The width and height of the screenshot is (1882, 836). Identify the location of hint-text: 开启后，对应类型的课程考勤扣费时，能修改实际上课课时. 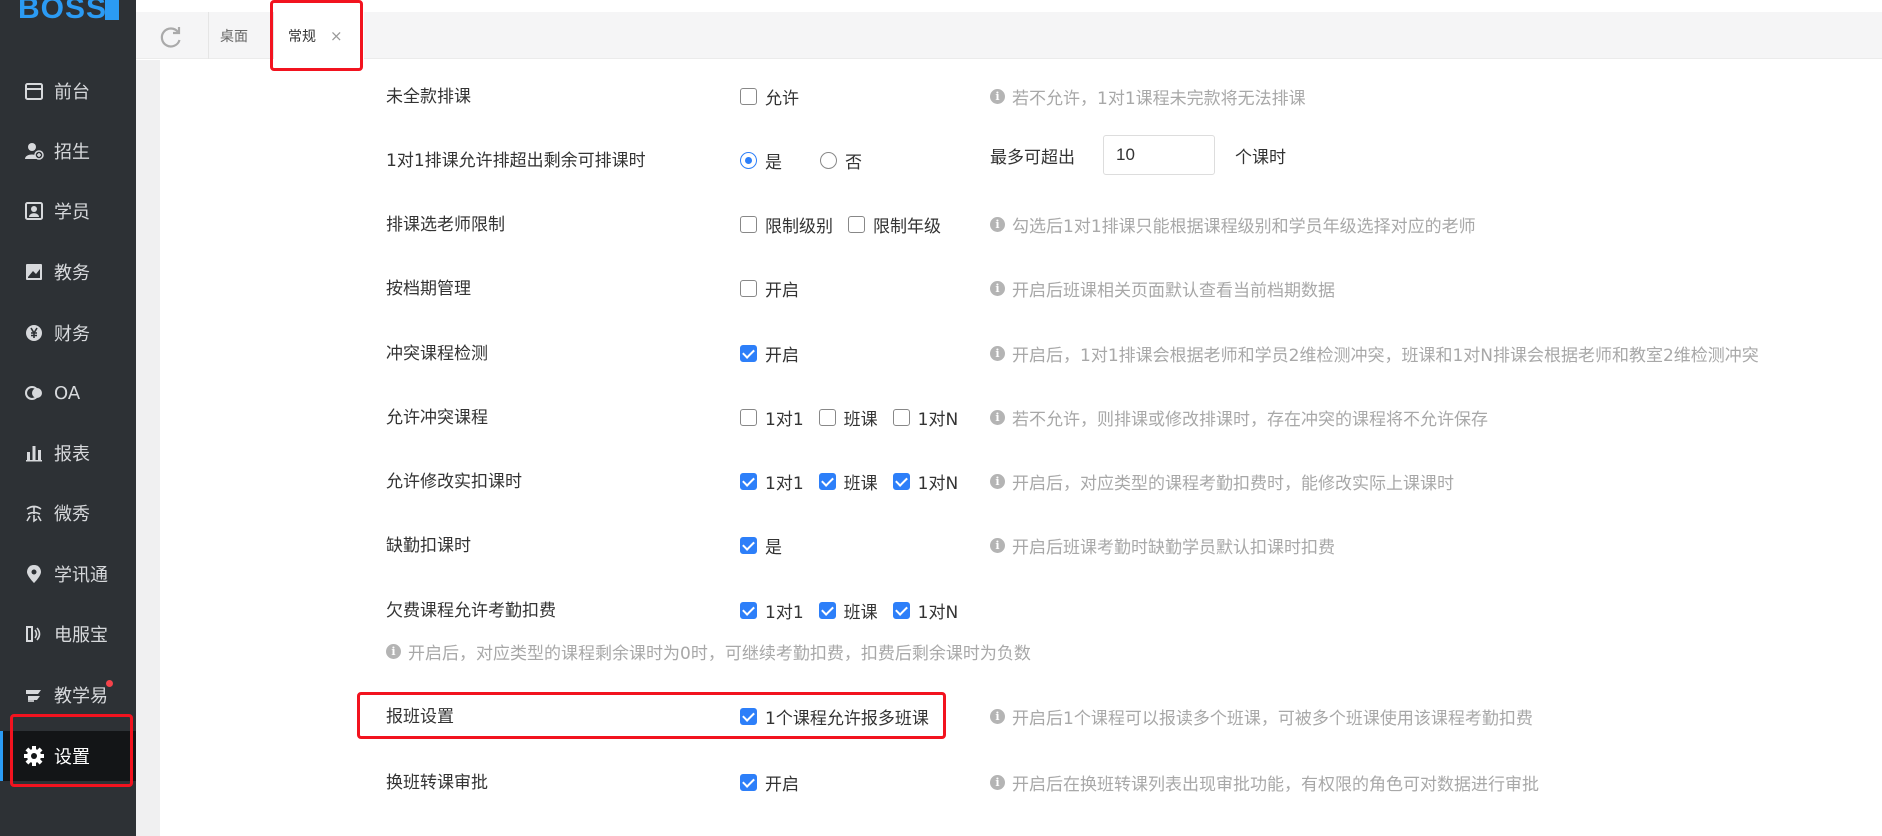
(1233, 484).